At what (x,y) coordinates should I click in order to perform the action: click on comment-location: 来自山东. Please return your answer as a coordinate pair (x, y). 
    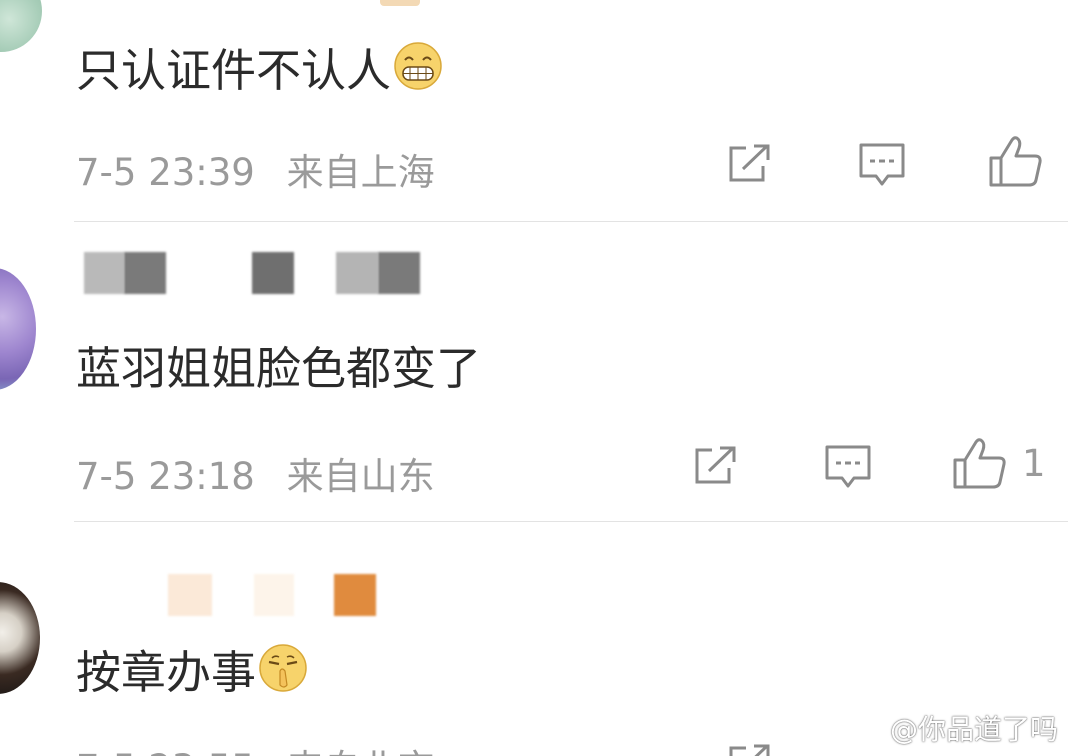
    Looking at the image, I should click on (360, 476).